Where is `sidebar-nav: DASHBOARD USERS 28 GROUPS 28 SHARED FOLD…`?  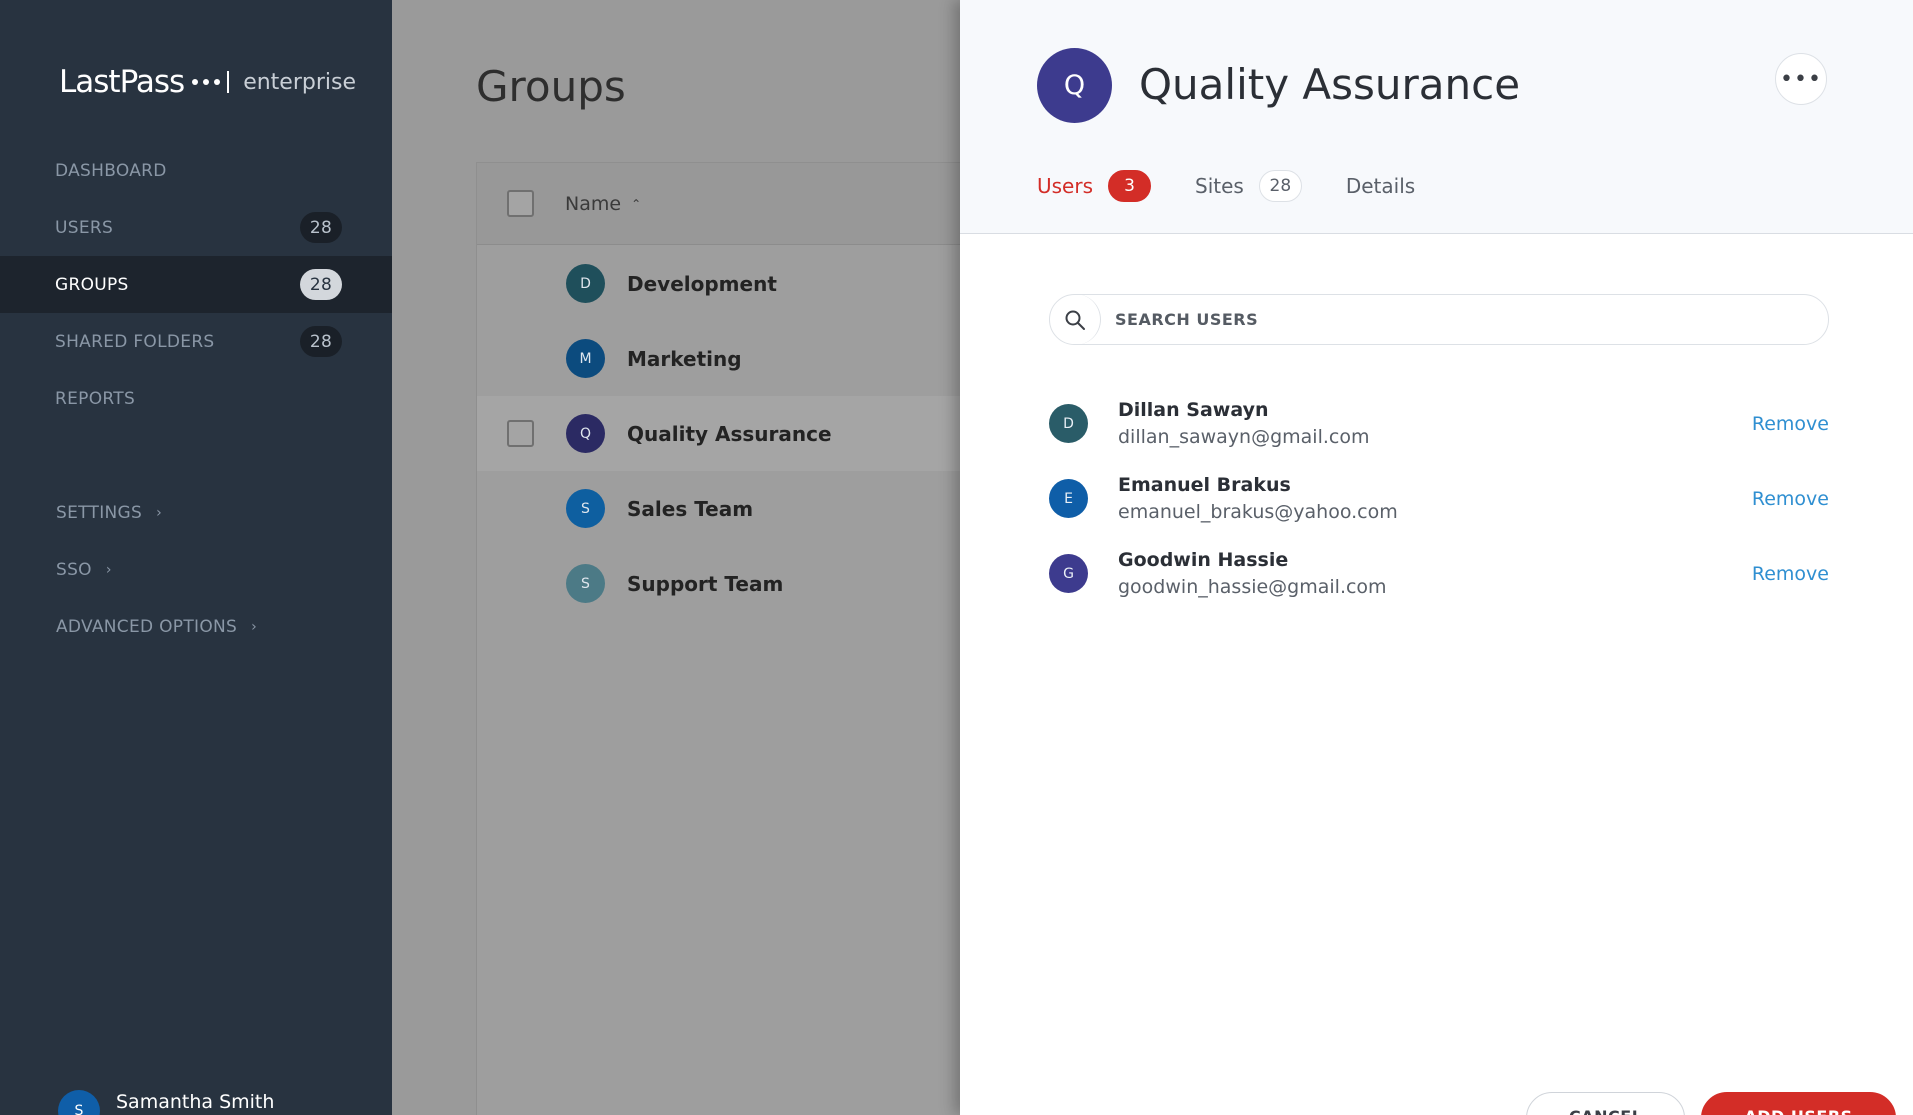
sidebar-nav: DASHBOARD USERS 28 GROUPS 28 SHARED FOLD… is located at coordinates (196, 284).